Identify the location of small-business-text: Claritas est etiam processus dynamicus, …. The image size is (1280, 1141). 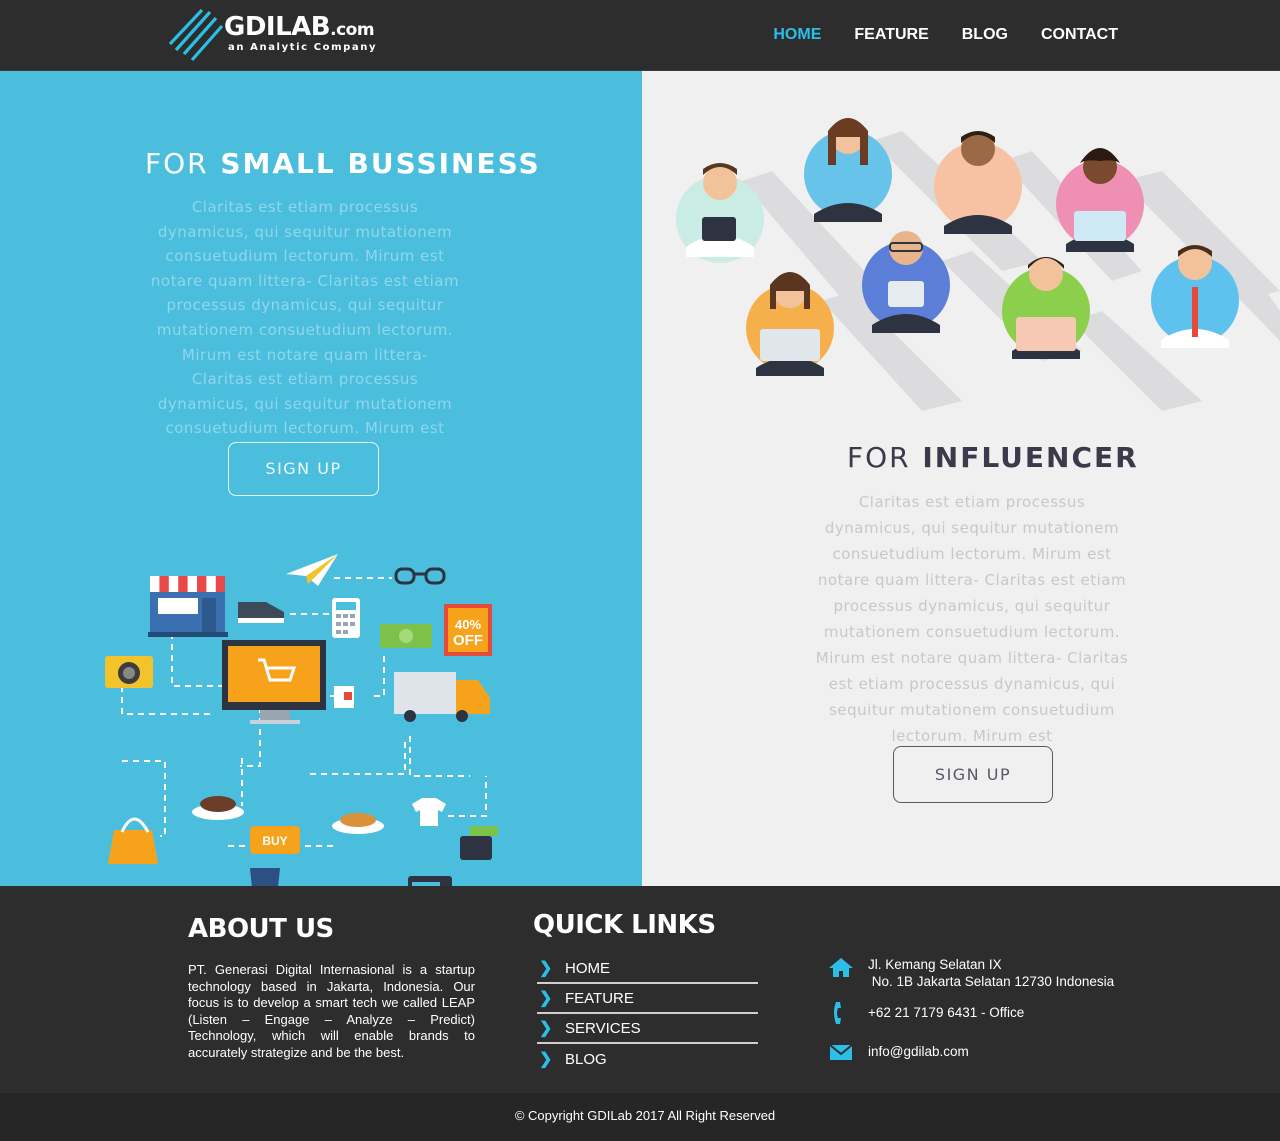
(305, 318).